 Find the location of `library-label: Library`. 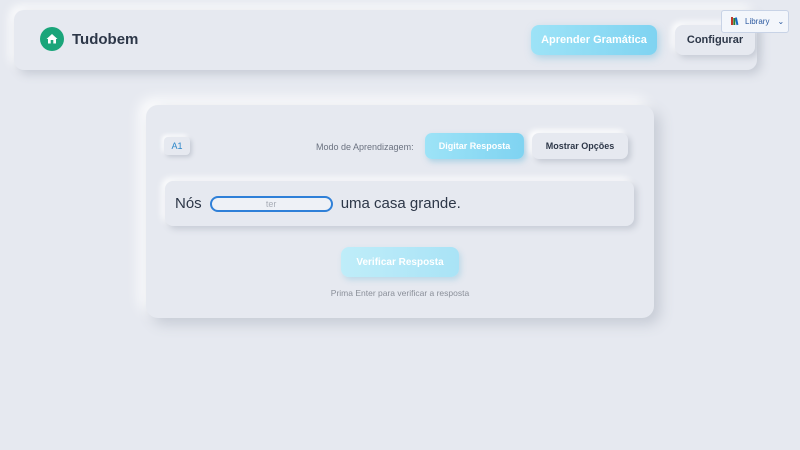

library-label: Library is located at coordinates (757, 21).